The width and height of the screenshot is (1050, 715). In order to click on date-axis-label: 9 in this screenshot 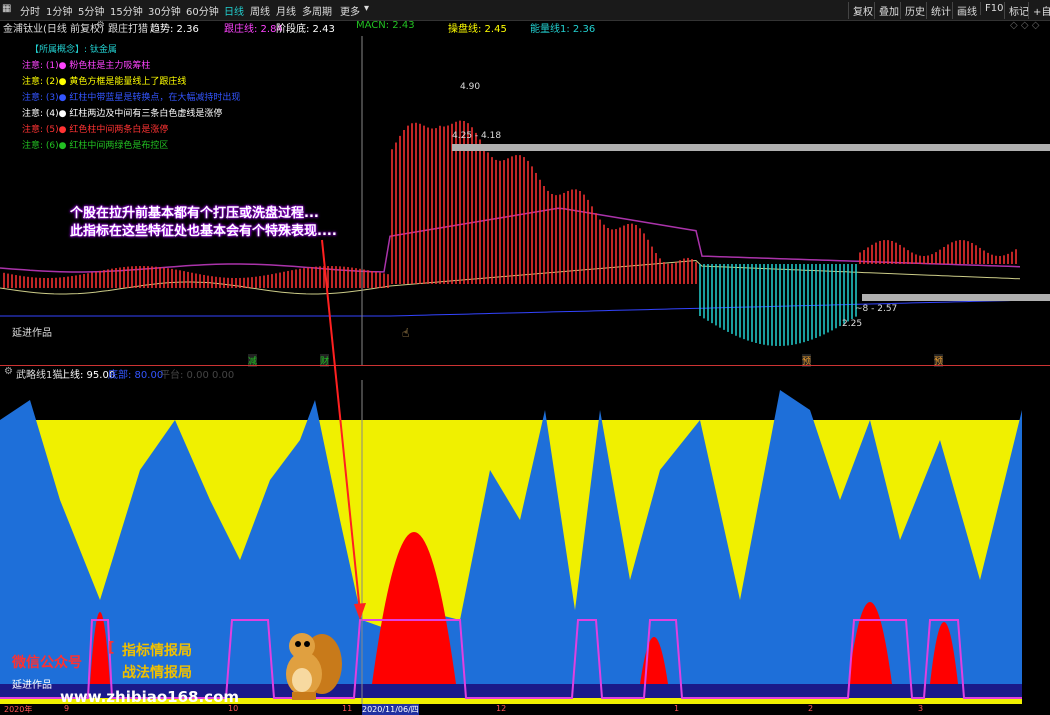, I will do `click(67, 708)`.